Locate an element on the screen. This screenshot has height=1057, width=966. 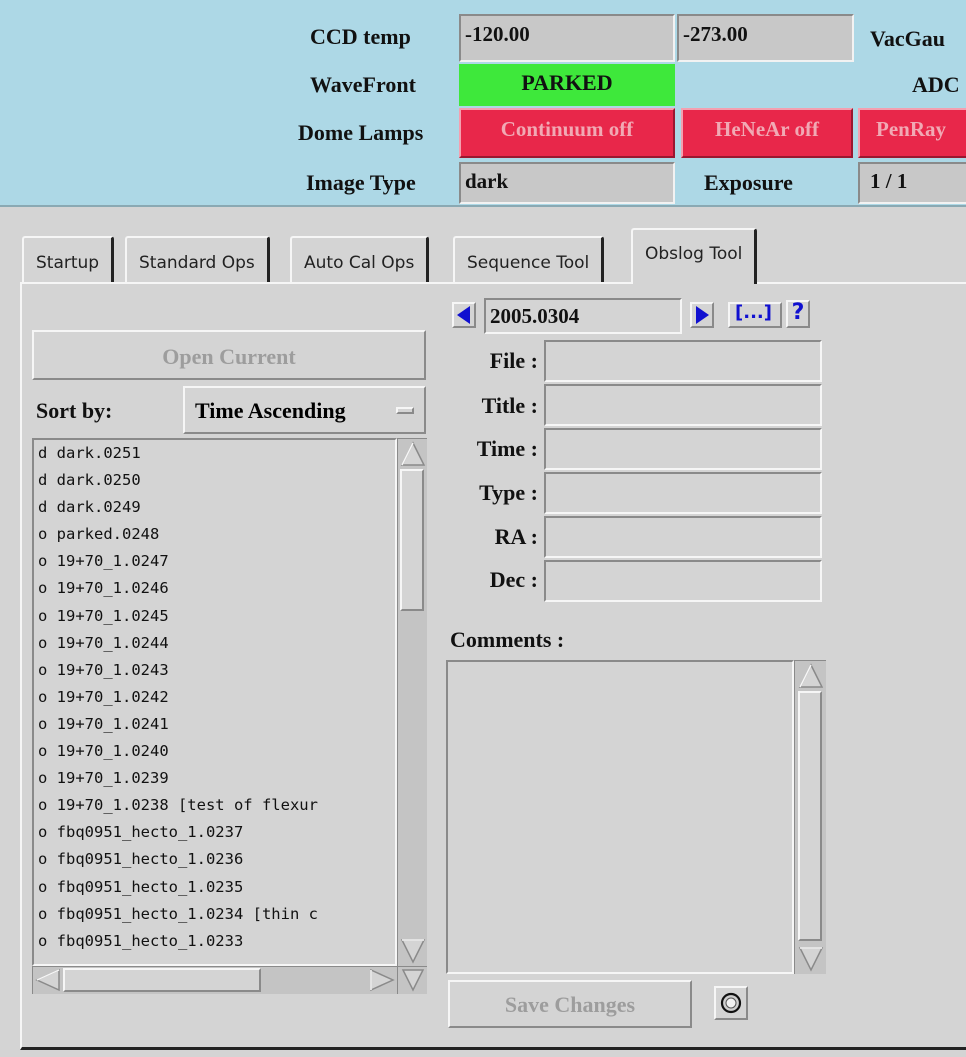
comments-vscrollbar is located at coordinates (810, 817).